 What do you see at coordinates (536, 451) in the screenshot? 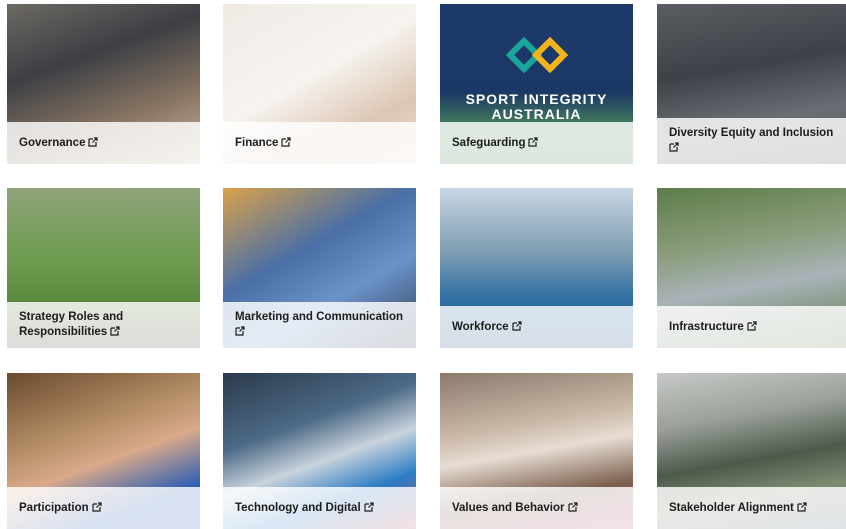
I see `card-values-behavior: Values and Behavior` at bounding box center [536, 451].